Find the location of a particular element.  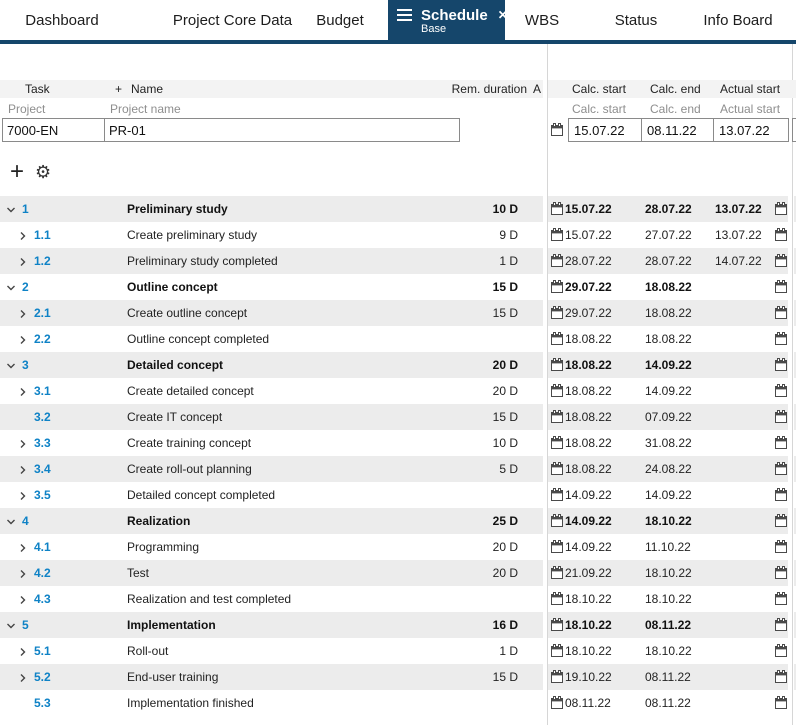

task-number: 4.1 is located at coordinates (42, 547).